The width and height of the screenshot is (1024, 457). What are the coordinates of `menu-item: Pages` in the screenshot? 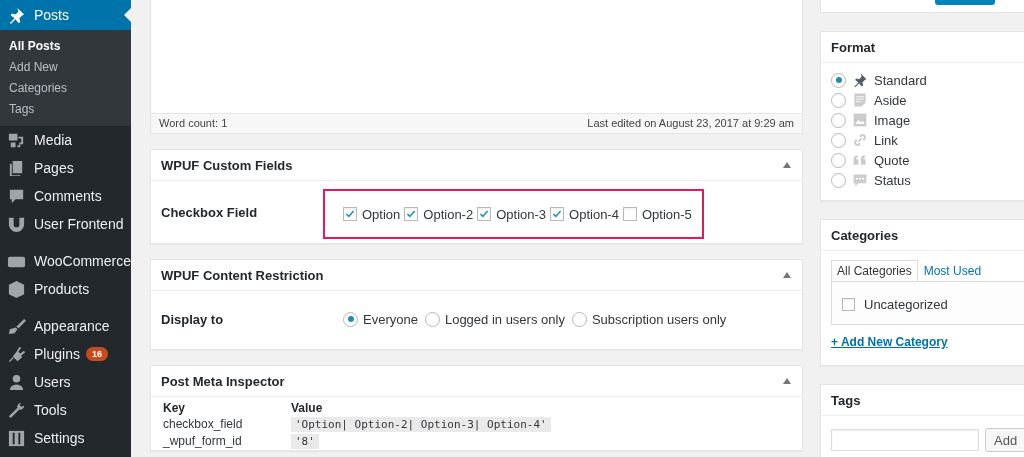 It's located at (65, 168).